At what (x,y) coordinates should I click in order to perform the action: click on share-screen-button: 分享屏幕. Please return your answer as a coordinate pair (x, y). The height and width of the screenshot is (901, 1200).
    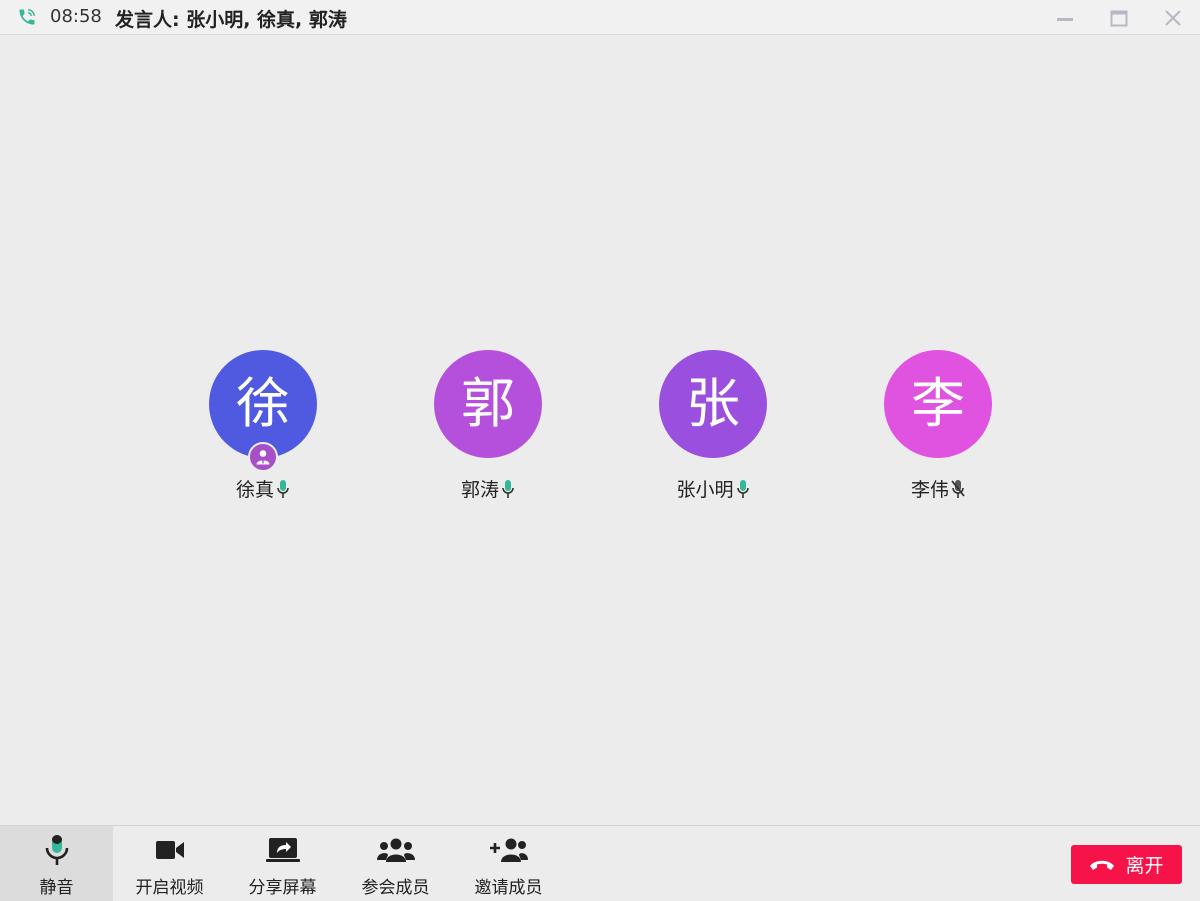
    Looking at the image, I should click on (282, 863).